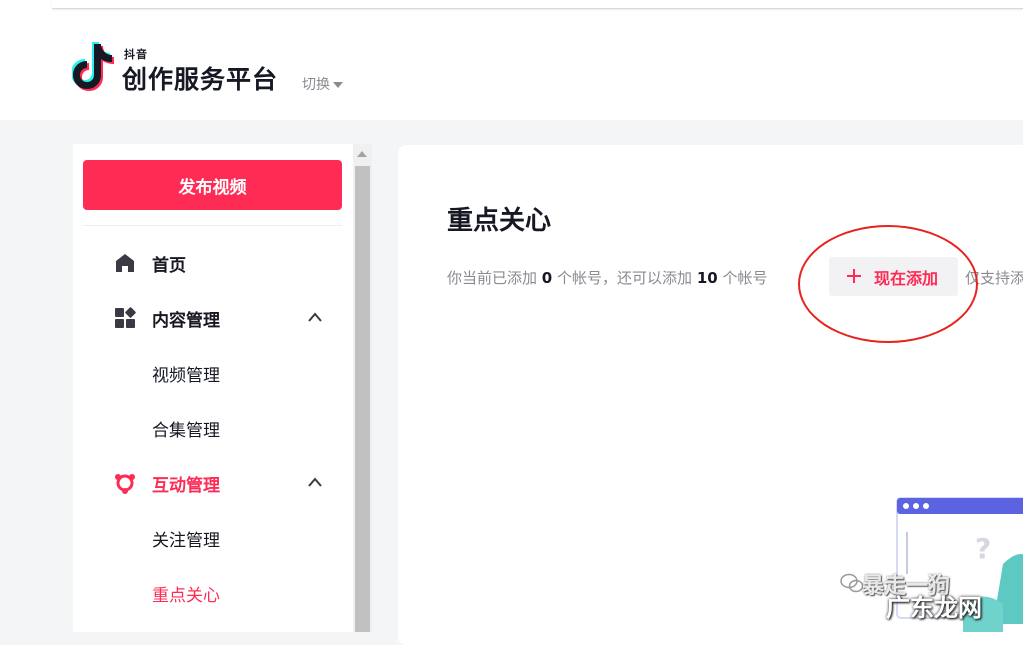 This screenshot has height=645, width=1023. Describe the element at coordinates (707, 278) in the screenshot. I see `remaining-count: 10` at that location.